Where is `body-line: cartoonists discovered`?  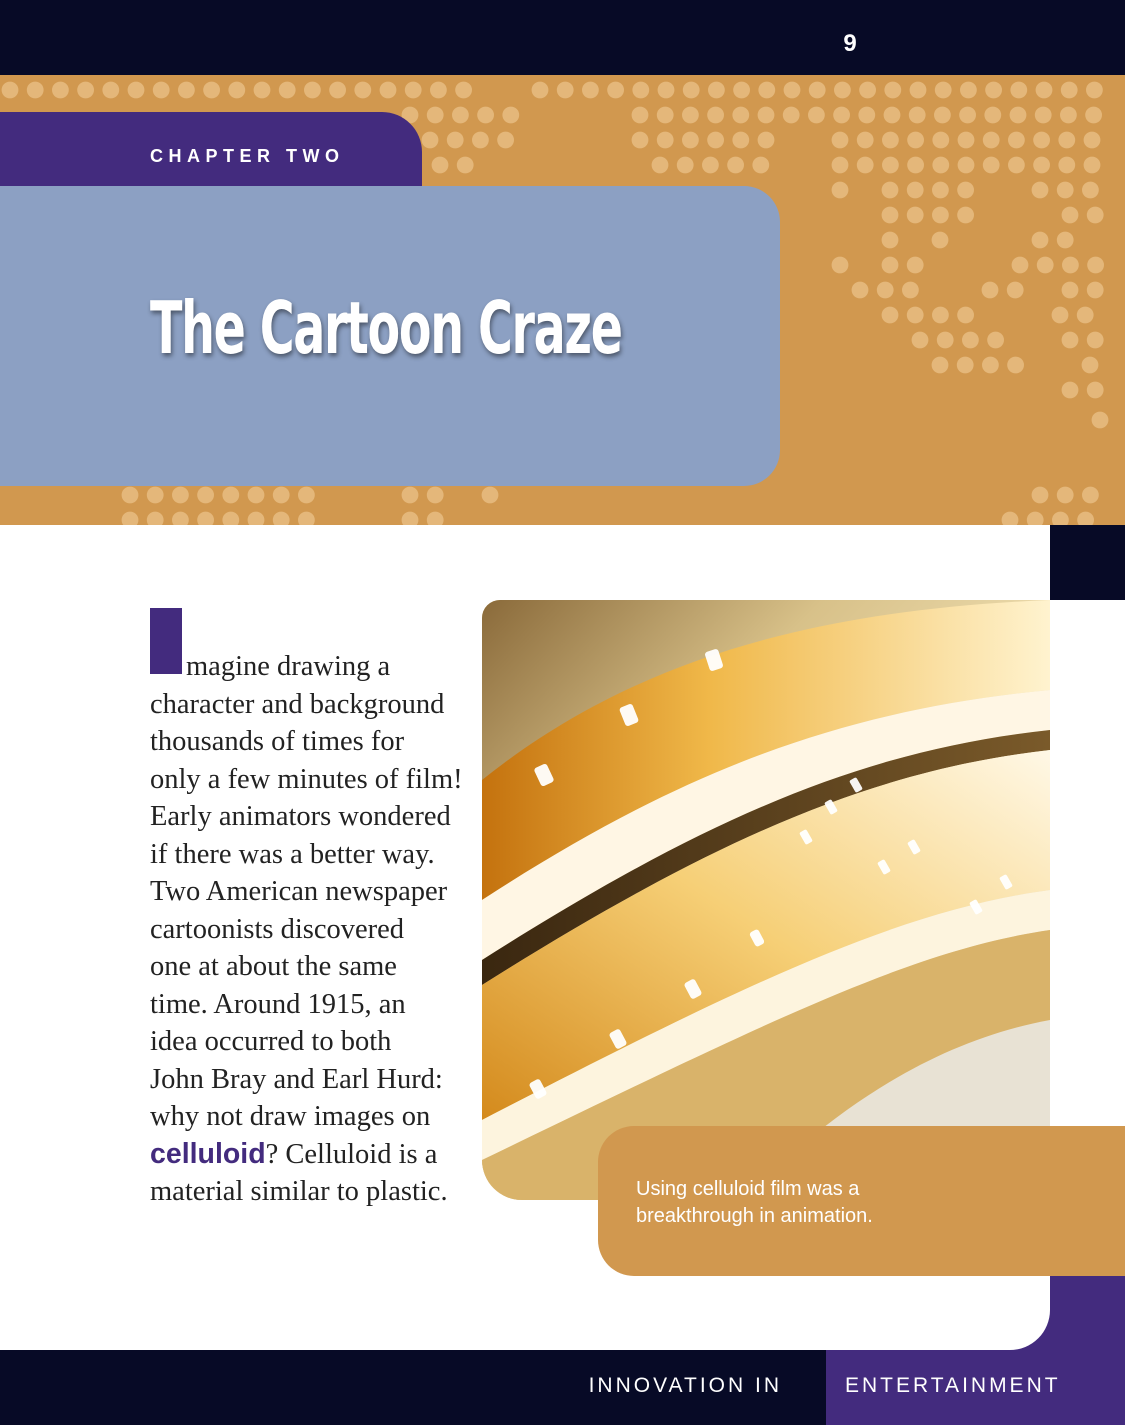 body-line: cartoonists discovered is located at coordinates (277, 929).